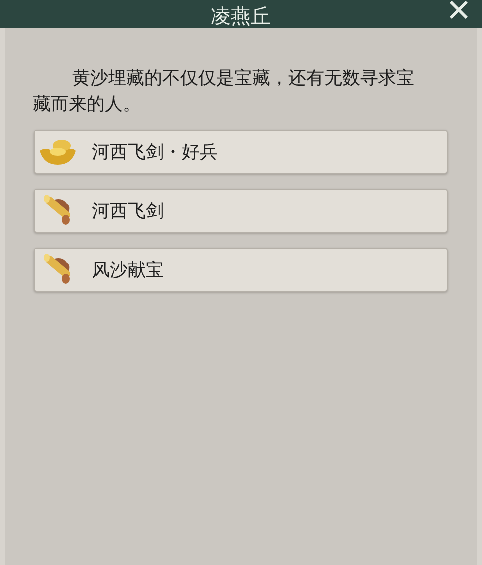 This screenshot has width=482, height=565. I want to click on window-title: 凌燕丘, so click(241, 16).